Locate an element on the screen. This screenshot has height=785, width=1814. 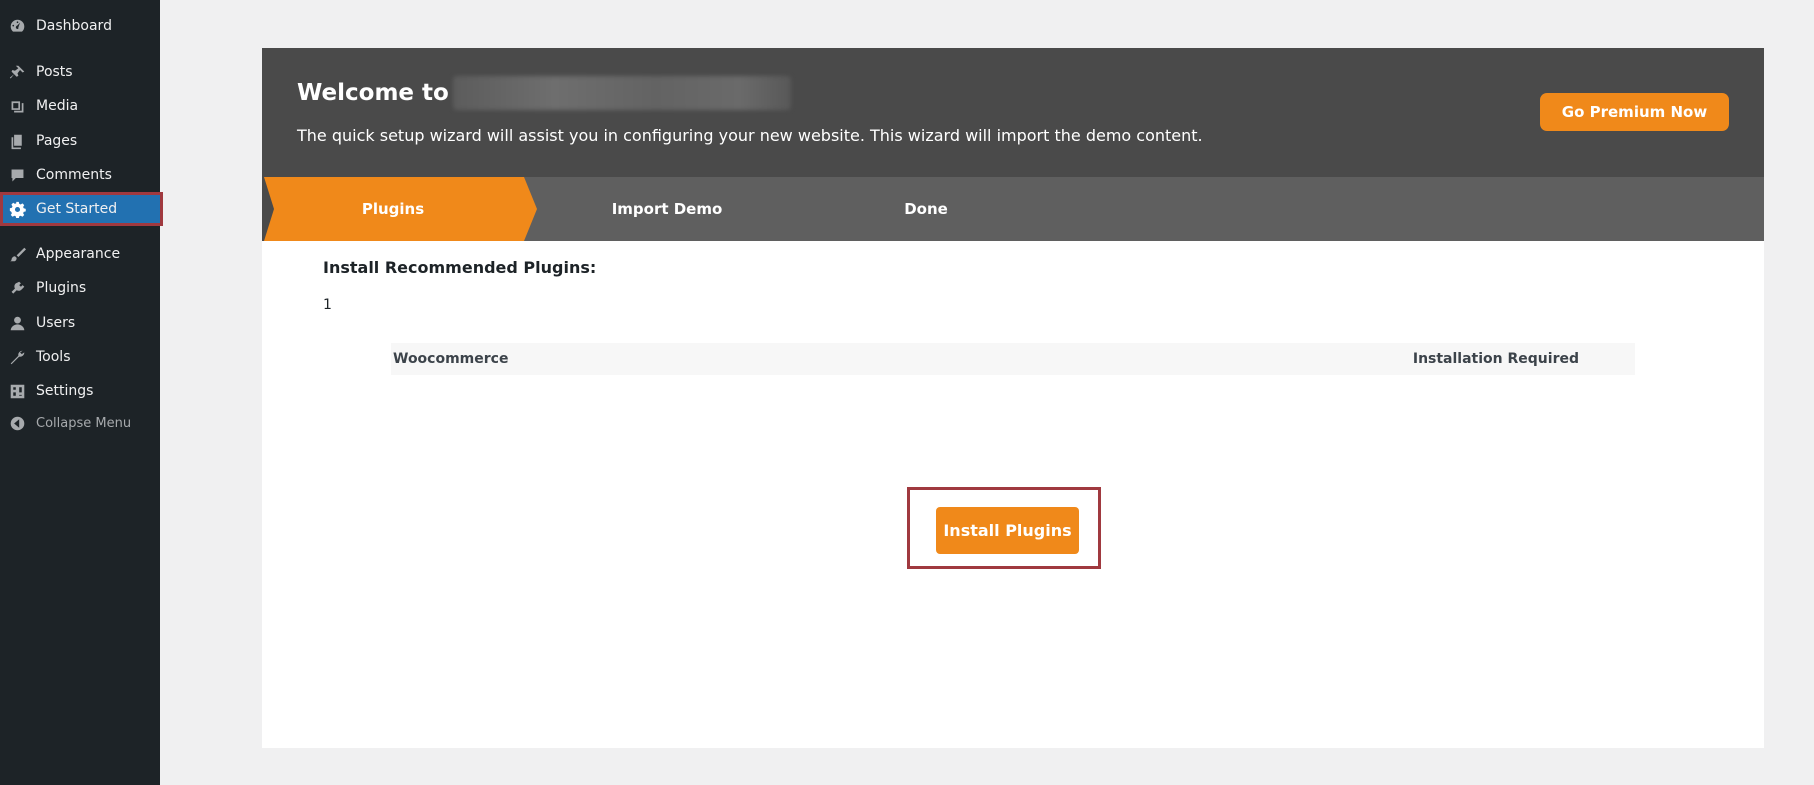
sidebar-item-comments: Comments is located at coordinates (80, 175).